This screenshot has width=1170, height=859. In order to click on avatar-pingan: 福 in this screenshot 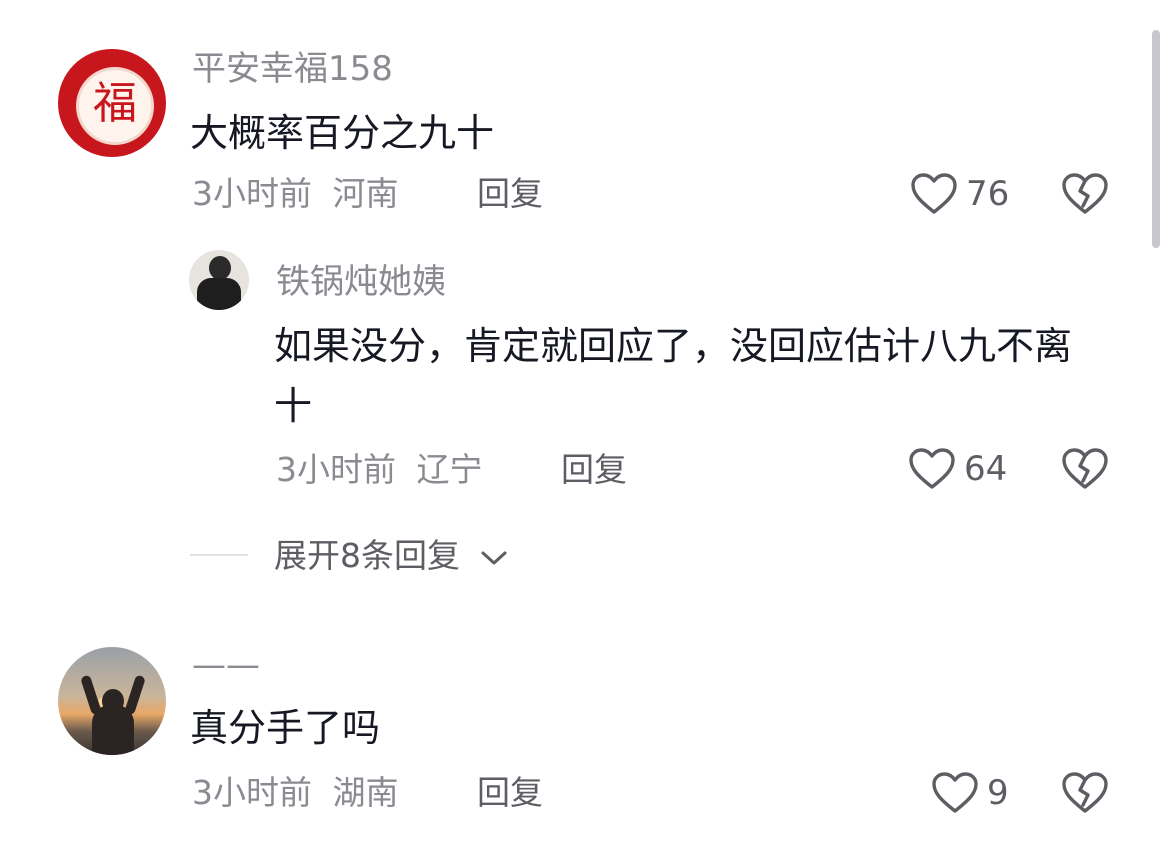, I will do `click(112, 103)`.